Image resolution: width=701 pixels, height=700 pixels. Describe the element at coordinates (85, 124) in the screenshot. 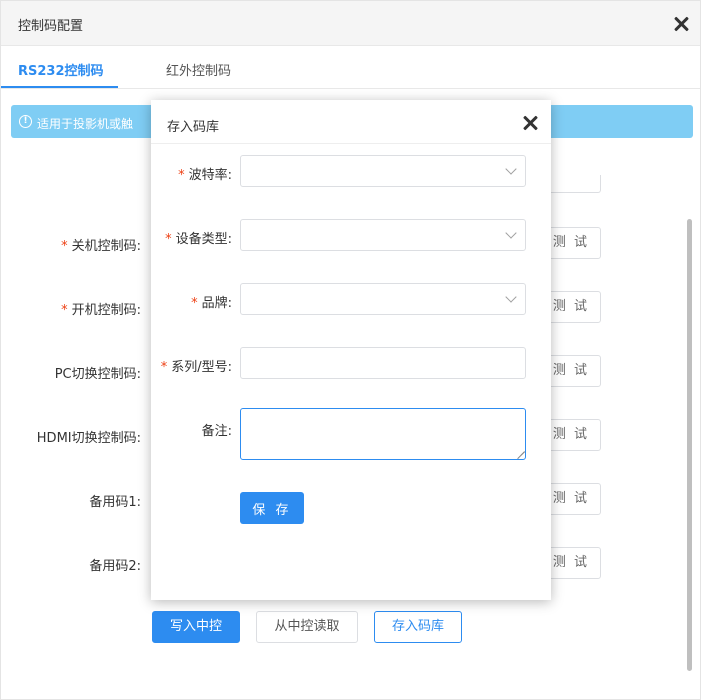

I see `alert-text: 适用于投影机或触` at that location.